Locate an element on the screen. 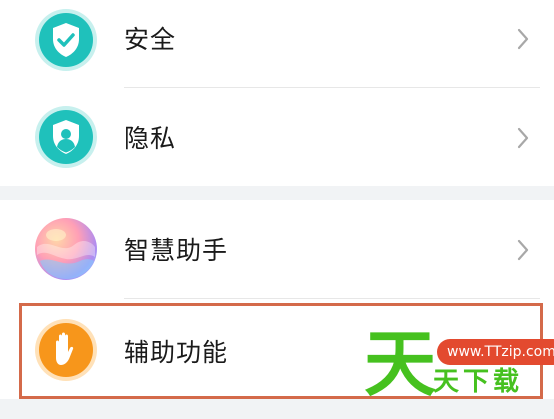 The height and width of the screenshot is (419, 554). watermark-logo: 天 is located at coordinates (400, 362).